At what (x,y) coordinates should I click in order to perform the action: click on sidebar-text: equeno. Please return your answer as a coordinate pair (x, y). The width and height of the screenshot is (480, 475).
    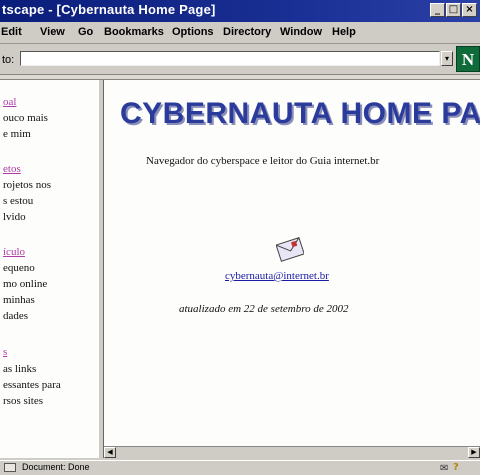
    Looking at the image, I should click on (19, 268).